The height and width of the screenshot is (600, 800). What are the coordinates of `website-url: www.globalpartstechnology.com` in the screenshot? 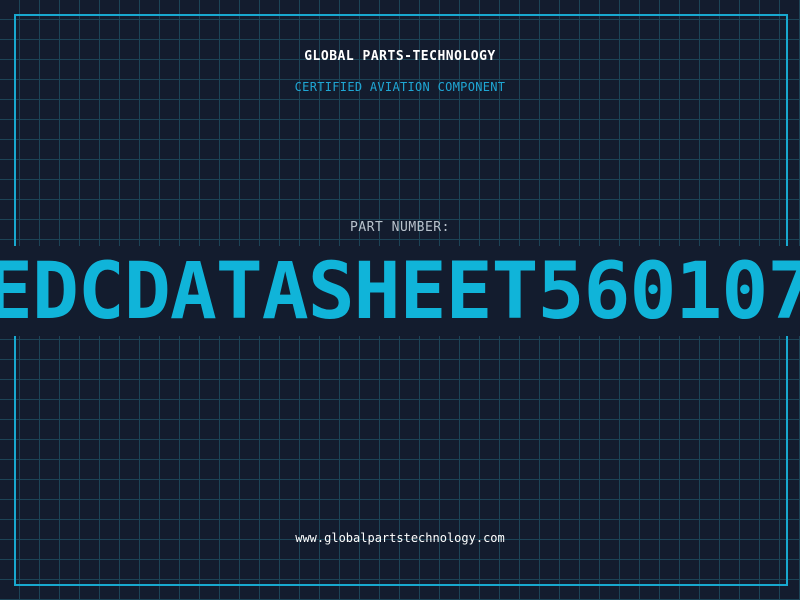 It's located at (400, 538).